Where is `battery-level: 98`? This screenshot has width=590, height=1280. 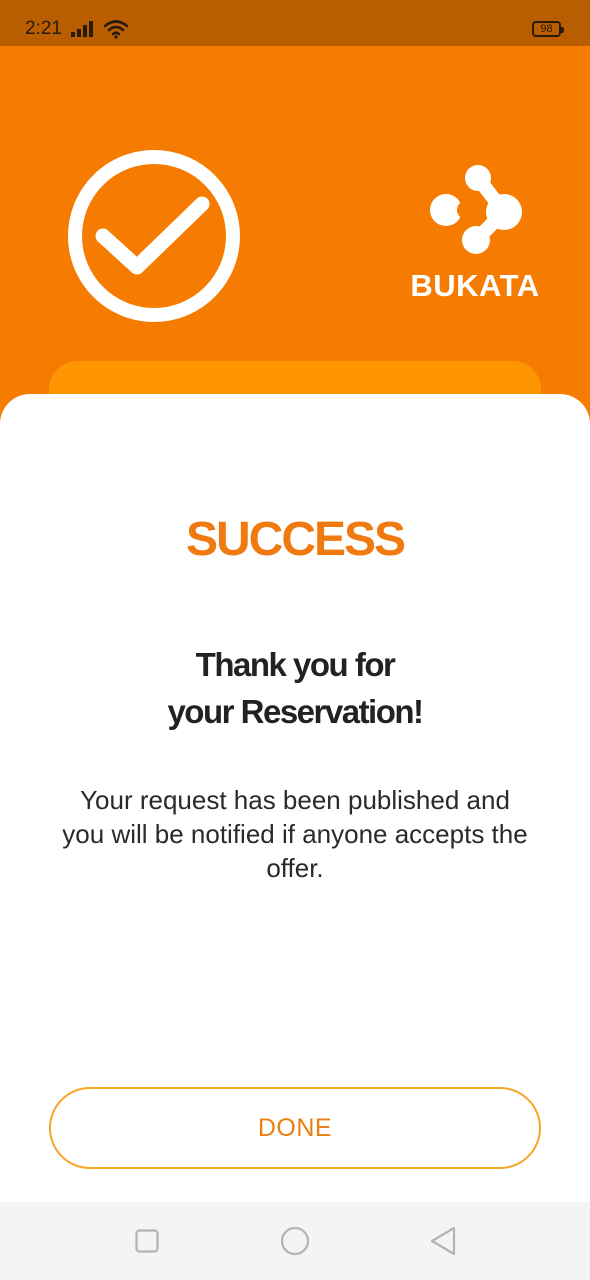 battery-level: 98 is located at coordinates (546, 29).